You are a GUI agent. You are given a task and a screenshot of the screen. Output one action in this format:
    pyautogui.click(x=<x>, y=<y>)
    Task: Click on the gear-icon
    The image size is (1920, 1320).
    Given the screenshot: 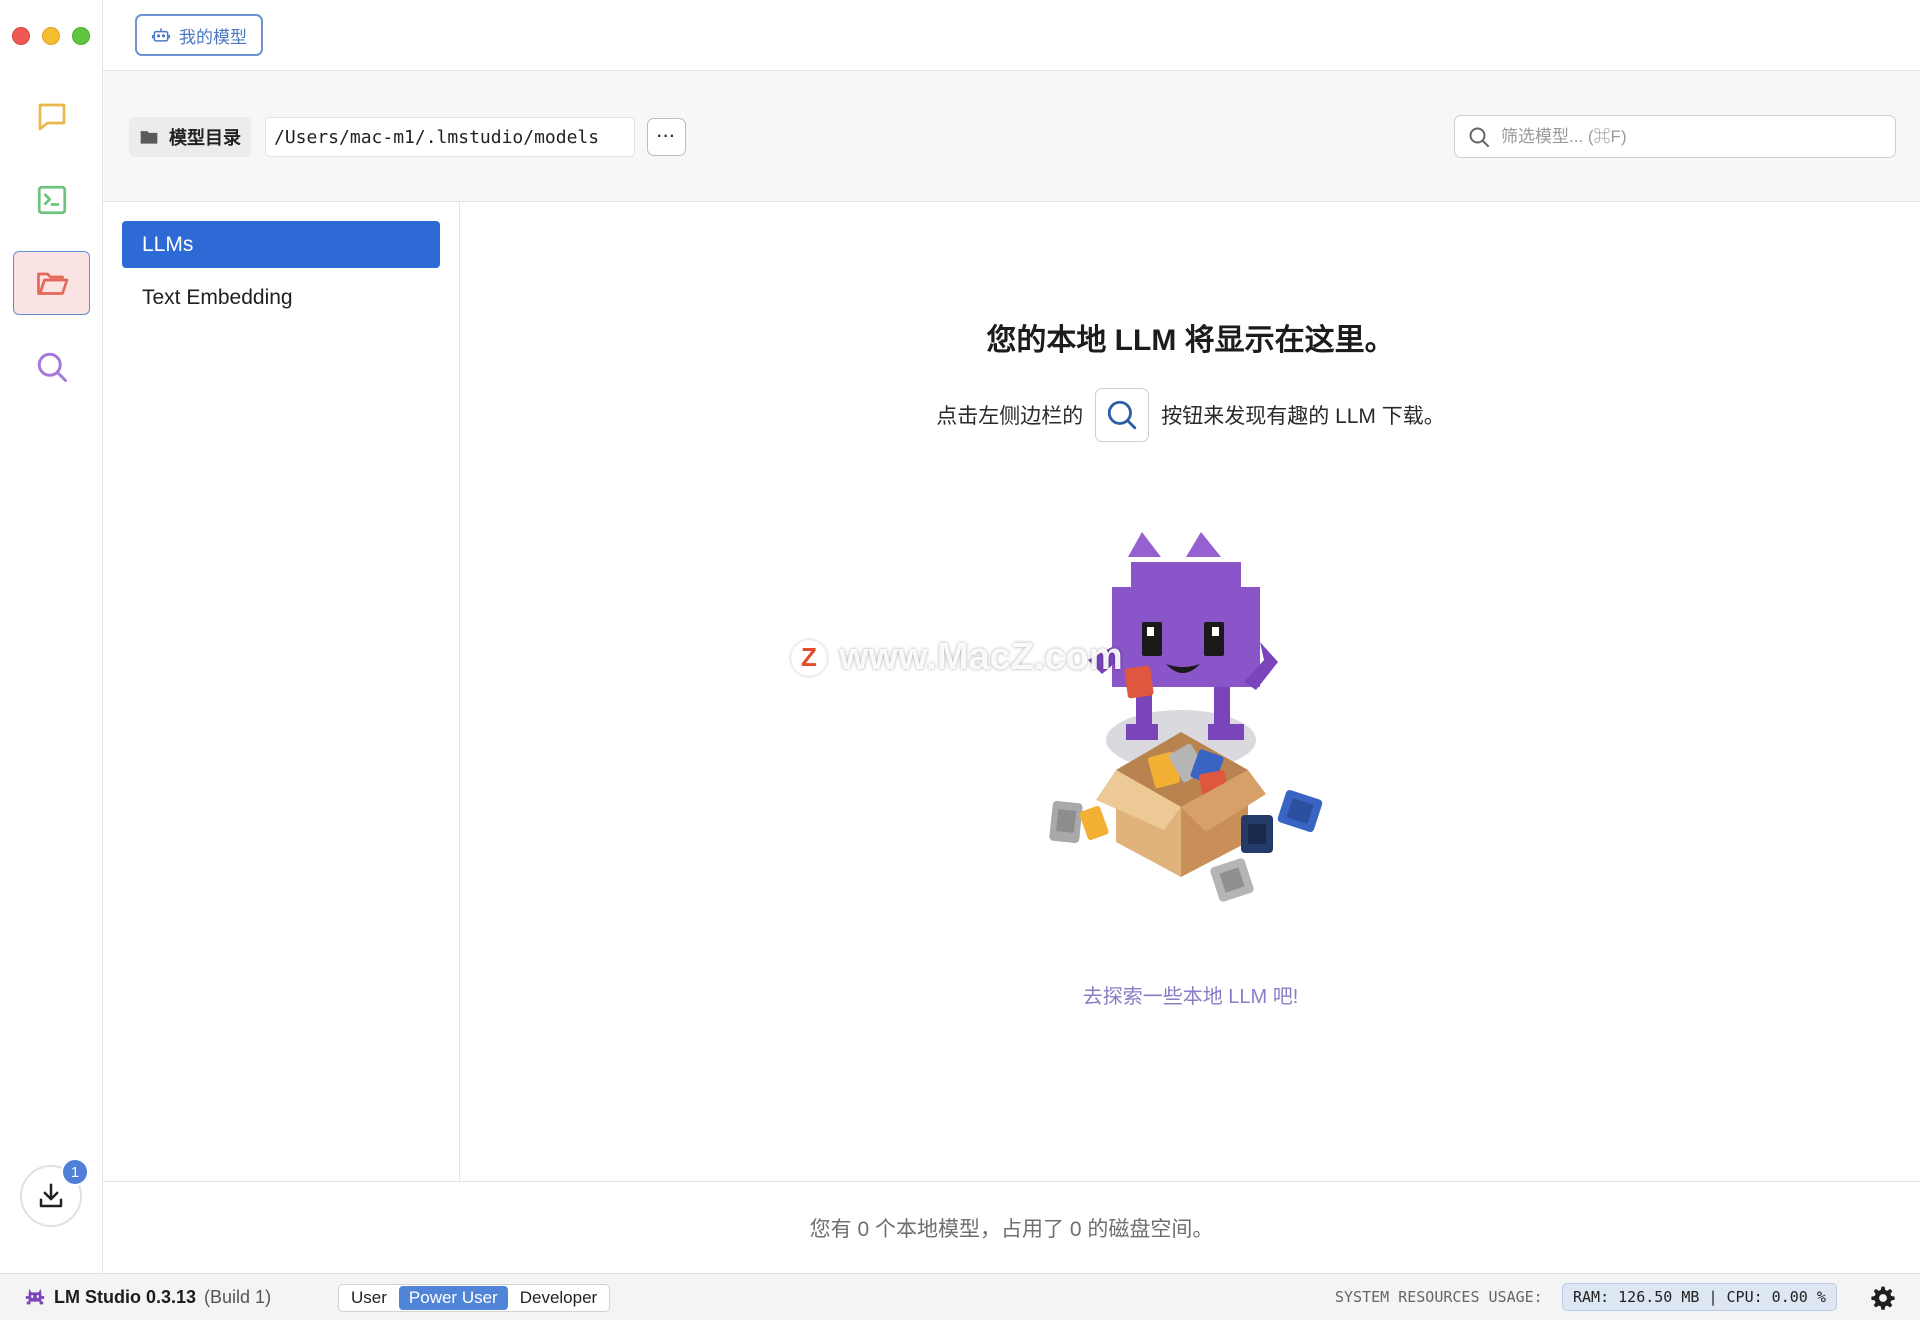 What is the action you would take?
    pyautogui.click(x=1883, y=1298)
    